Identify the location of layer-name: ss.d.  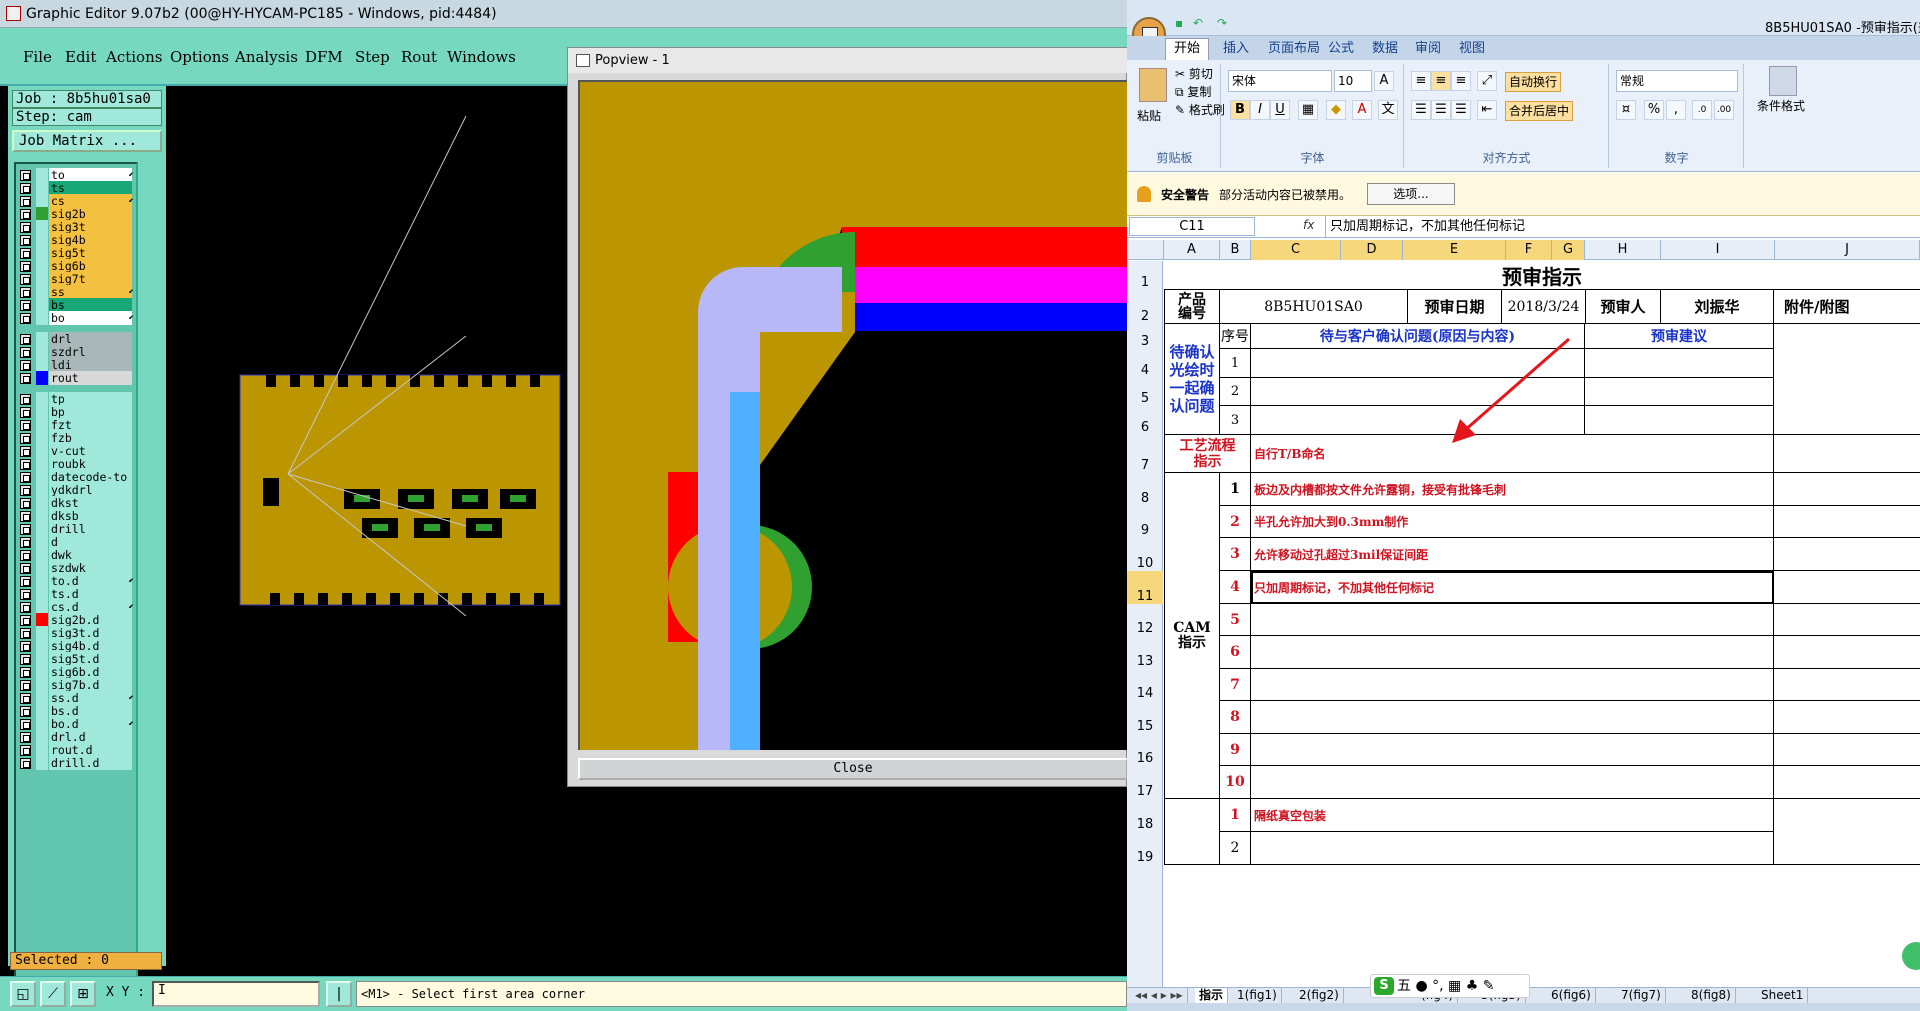
(90, 698).